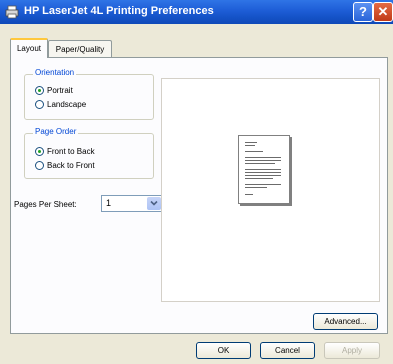  Describe the element at coordinates (154, 203) in the screenshot. I see `chevron-down-icon` at that location.